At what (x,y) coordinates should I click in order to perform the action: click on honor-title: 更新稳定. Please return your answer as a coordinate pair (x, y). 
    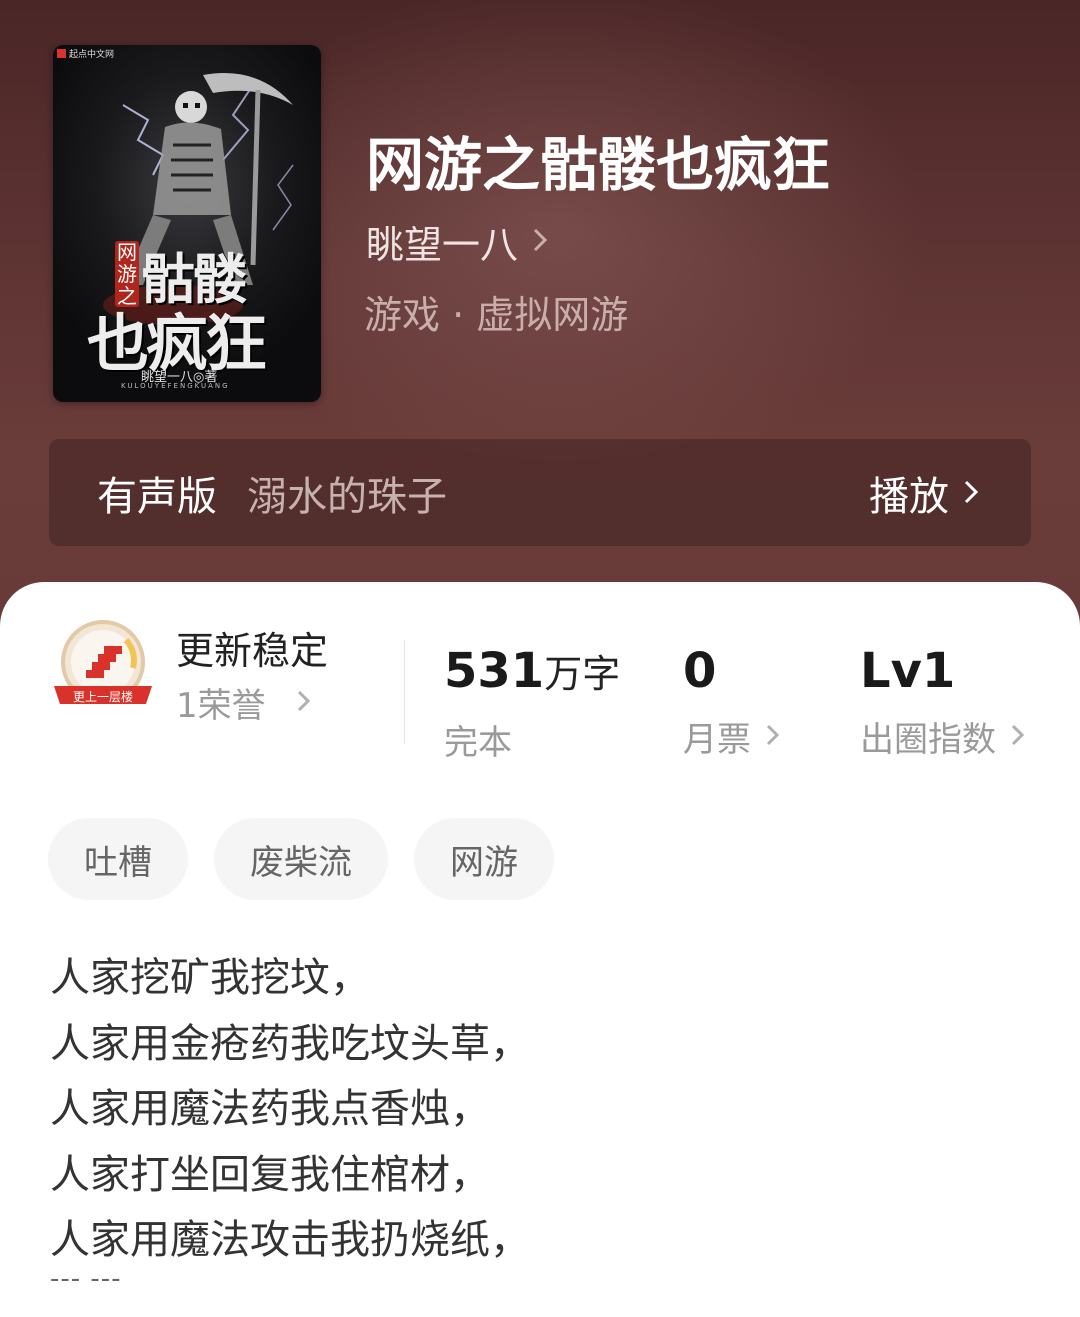
    Looking at the image, I should click on (252, 651).